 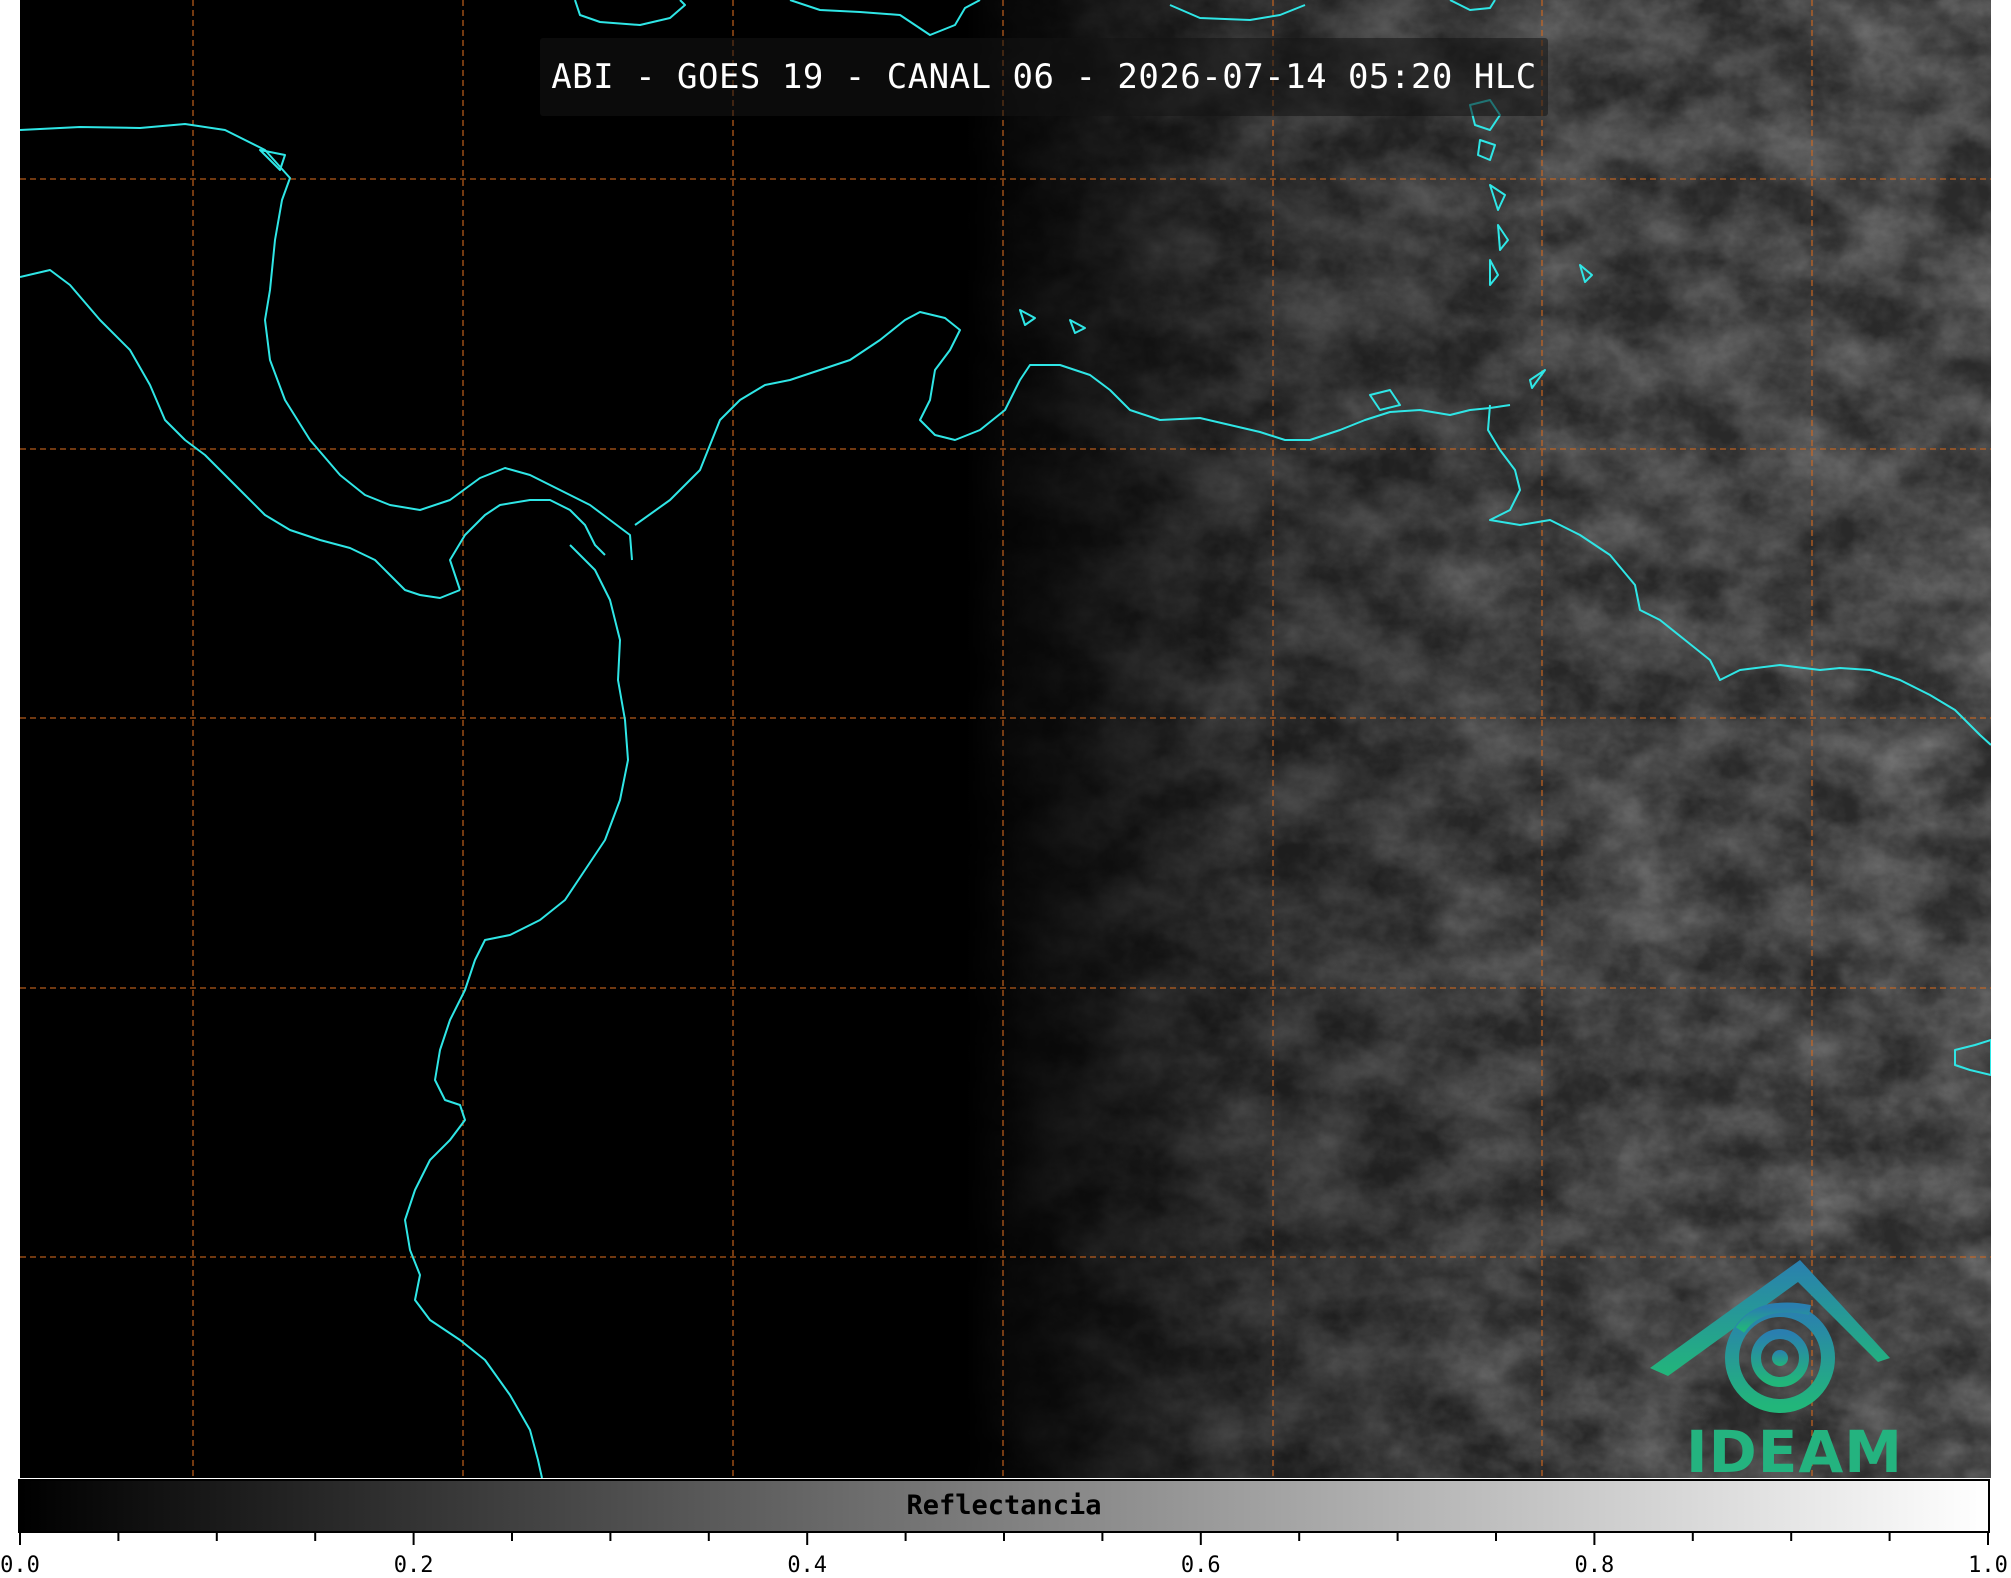 What do you see at coordinates (1988, 1565) in the screenshot?
I see `colorbar-tick-label: 1.0` at bounding box center [1988, 1565].